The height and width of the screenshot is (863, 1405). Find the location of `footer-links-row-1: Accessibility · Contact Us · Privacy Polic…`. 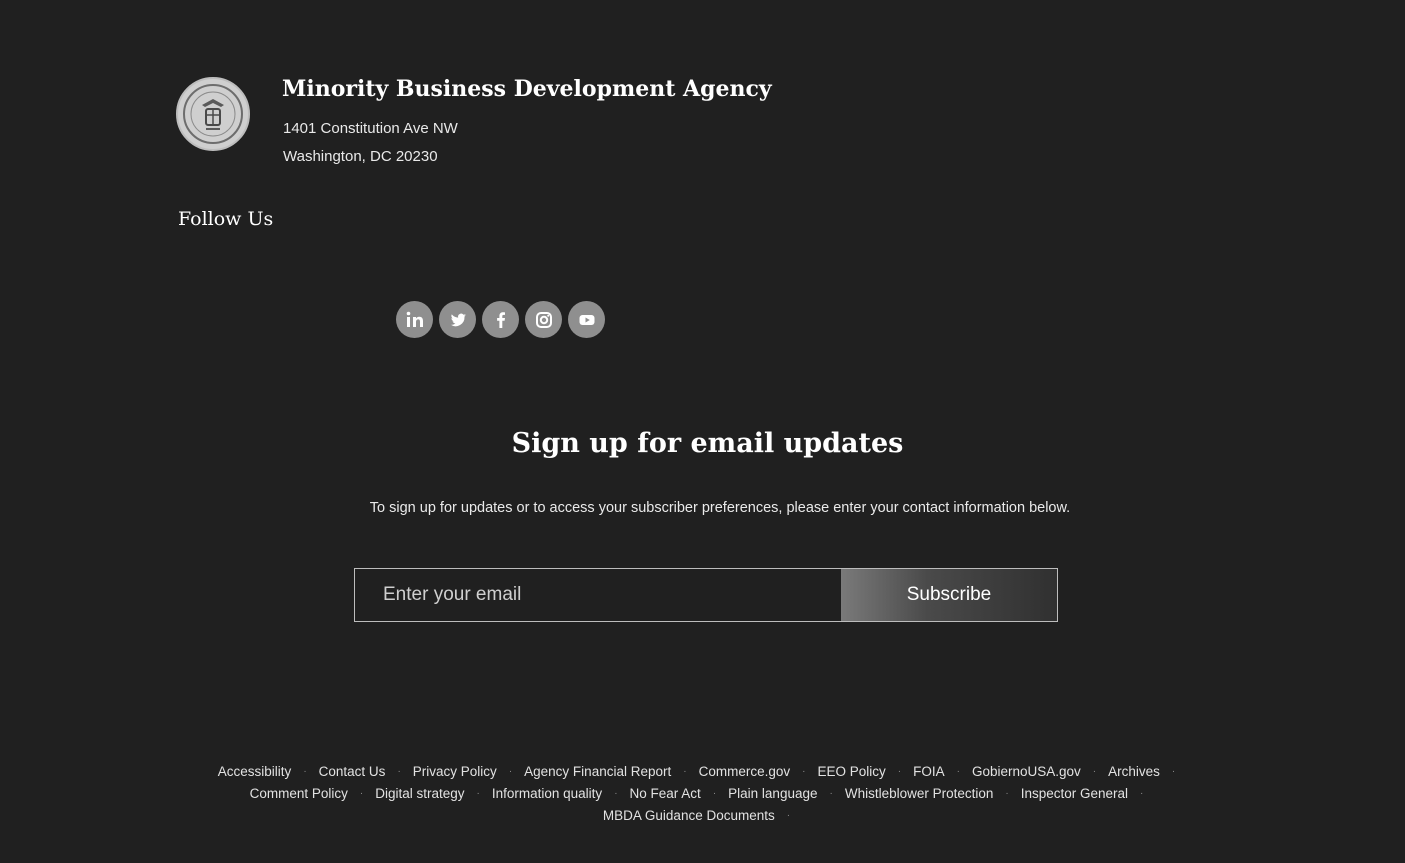

footer-links-row-1: Accessibility · Contact Us · Privacy Polic… is located at coordinates (702, 771).